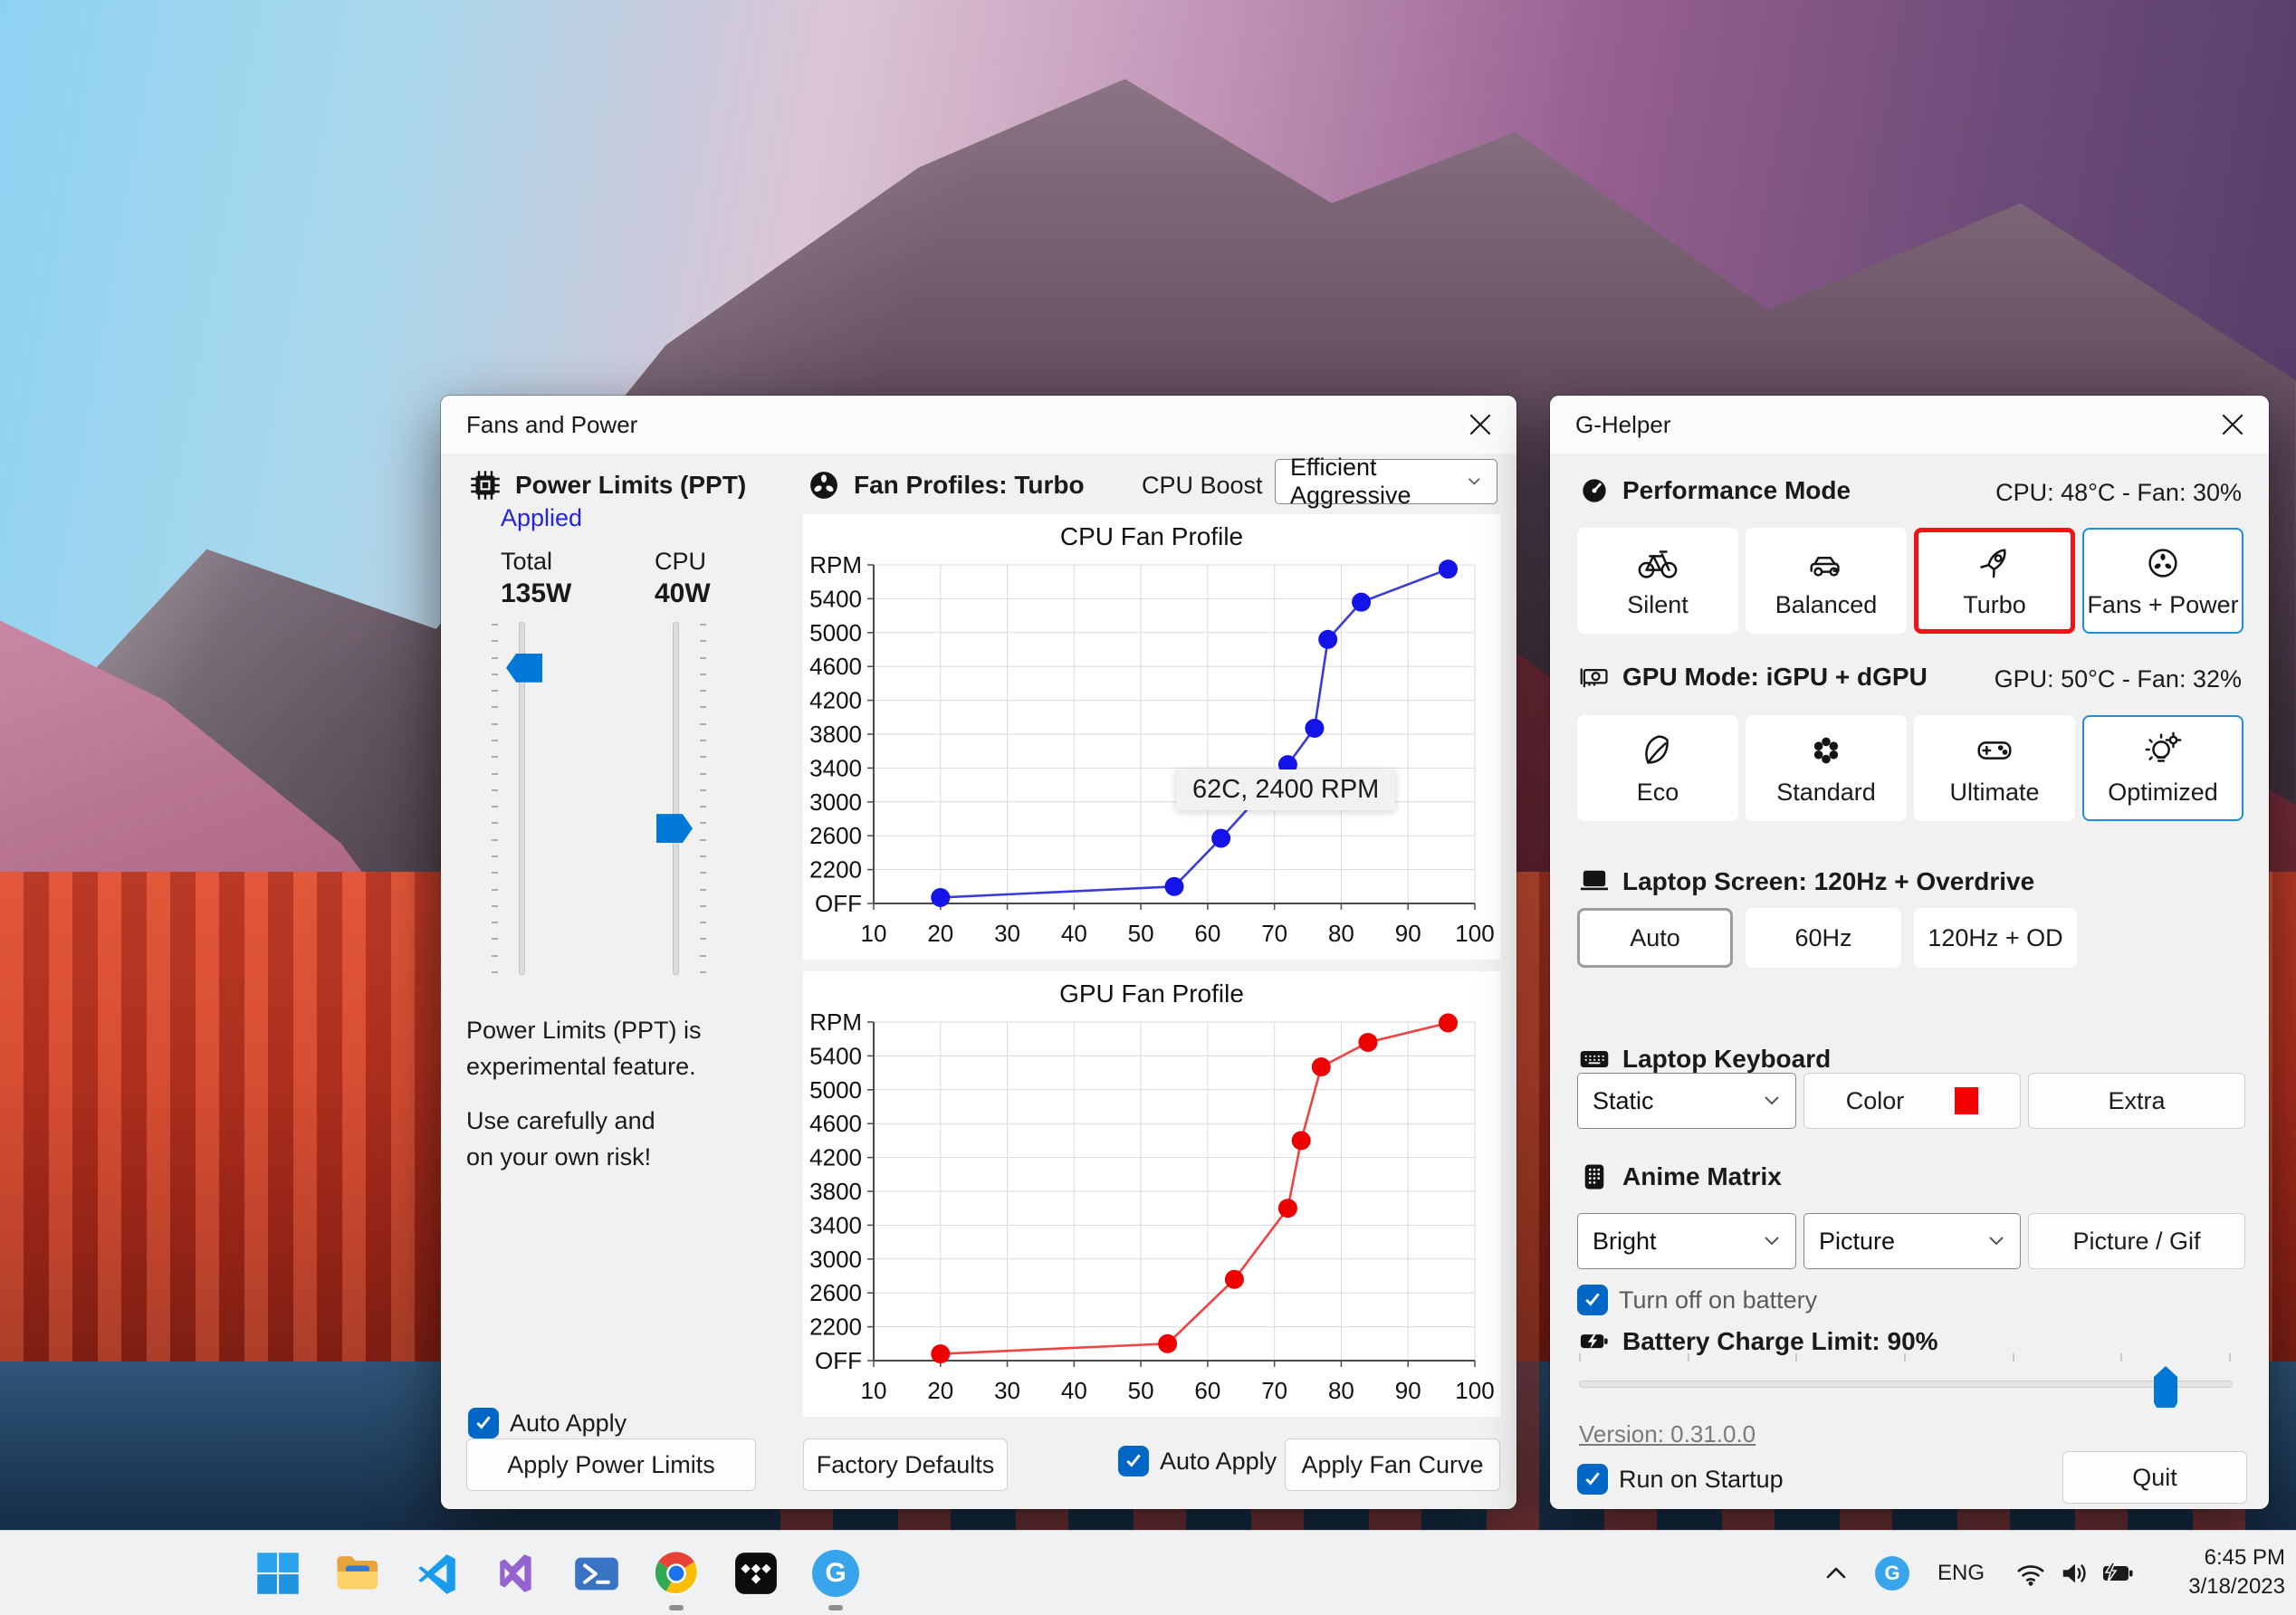 The width and height of the screenshot is (2296, 1615). I want to click on cpu-label: CPU, so click(681, 561).